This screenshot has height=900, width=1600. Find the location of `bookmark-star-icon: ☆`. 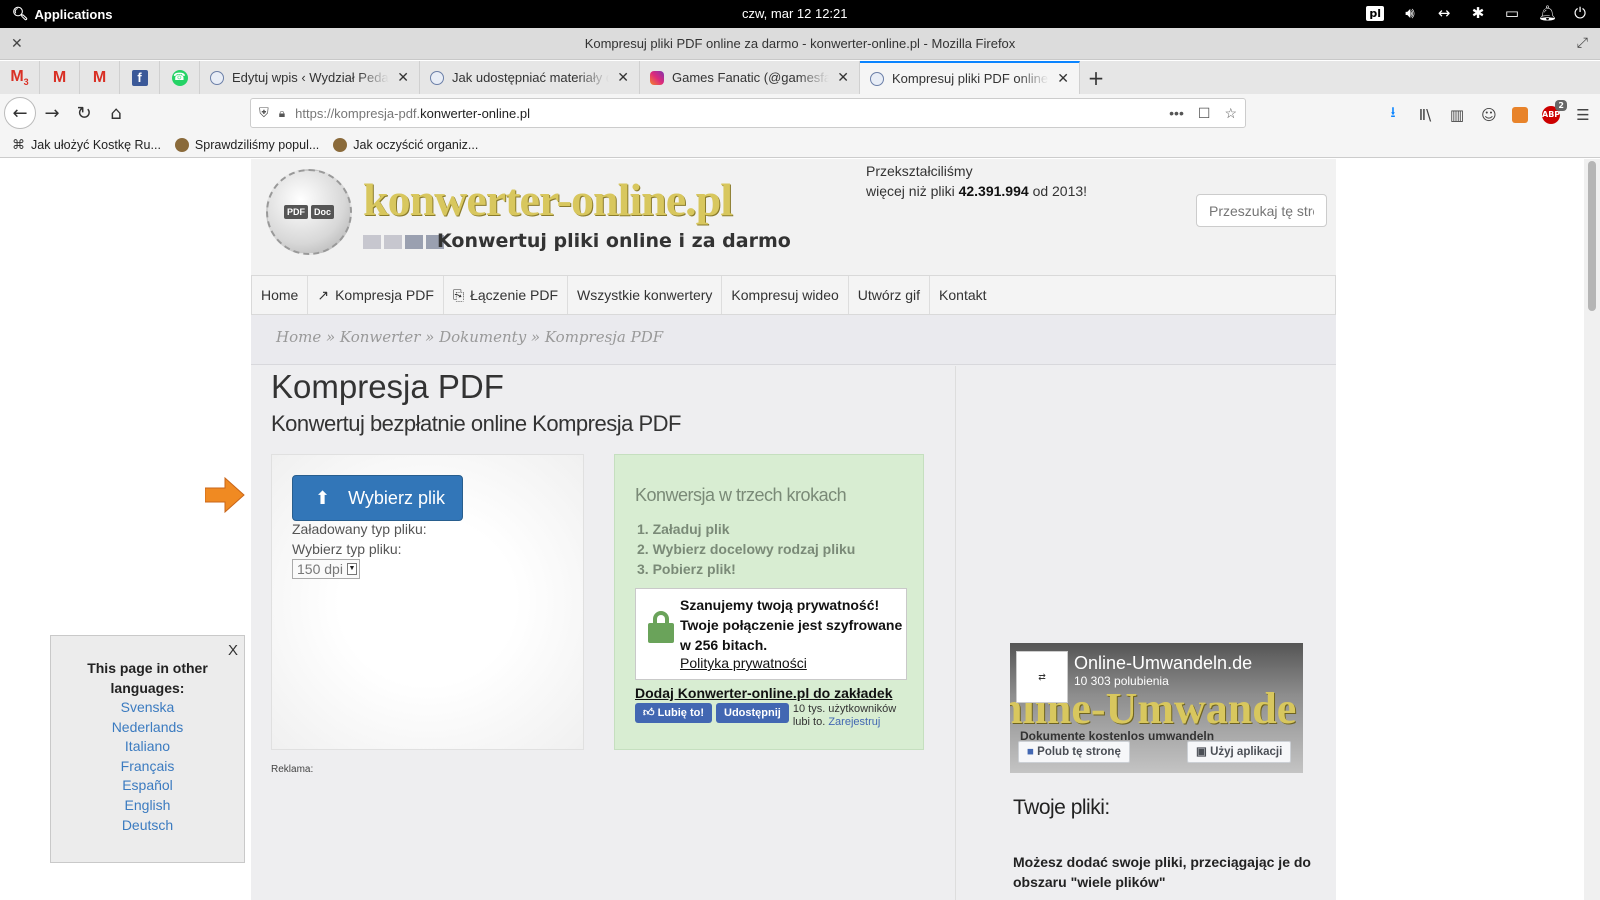

bookmark-star-icon: ☆ is located at coordinates (1230, 113).